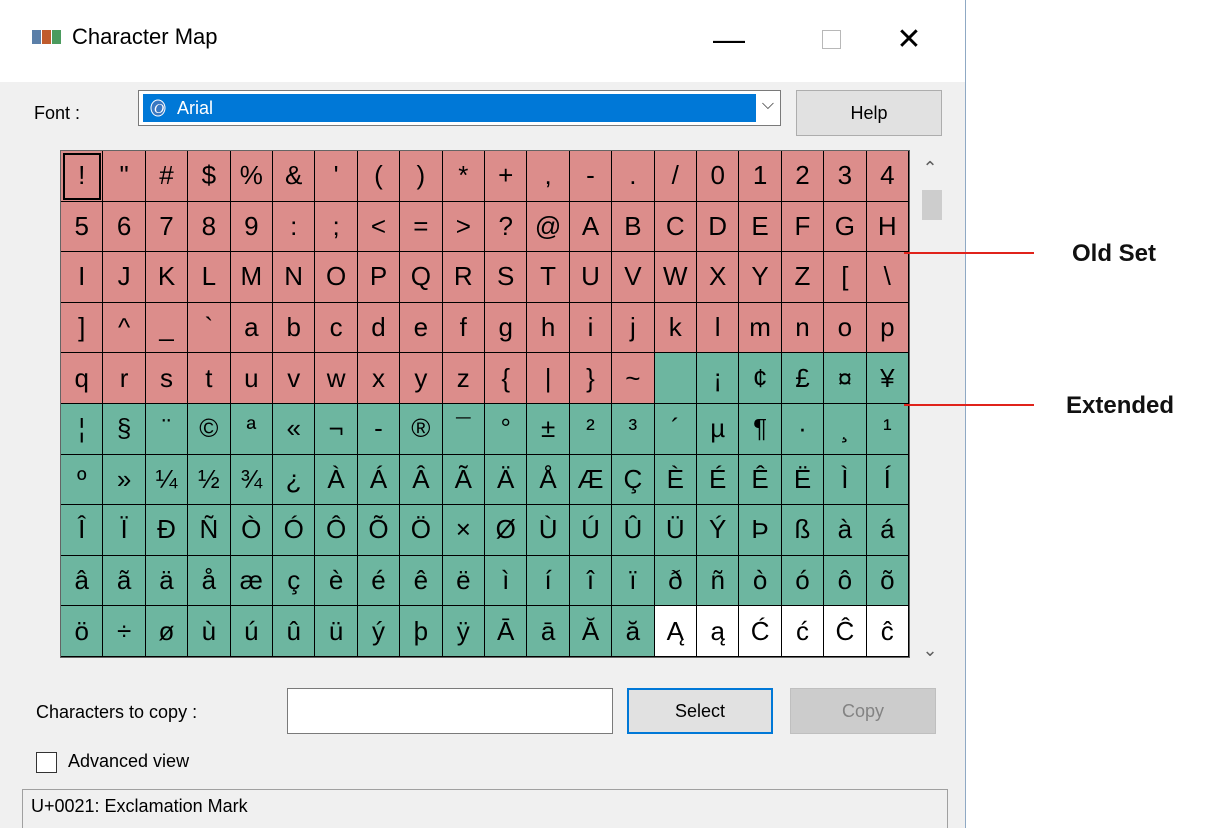  I want to click on character-cell: A, so click(591, 227).